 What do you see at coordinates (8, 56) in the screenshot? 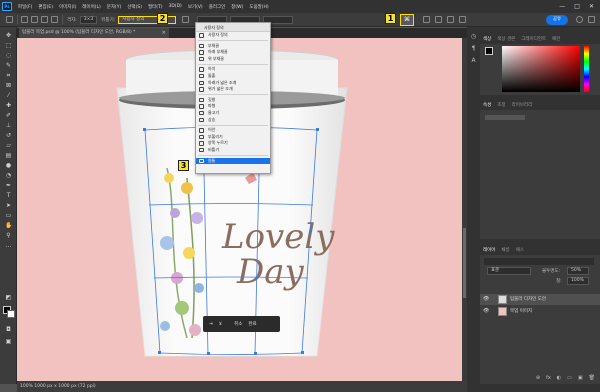
I see `lasso-tool-icon: ◌` at bounding box center [8, 56].